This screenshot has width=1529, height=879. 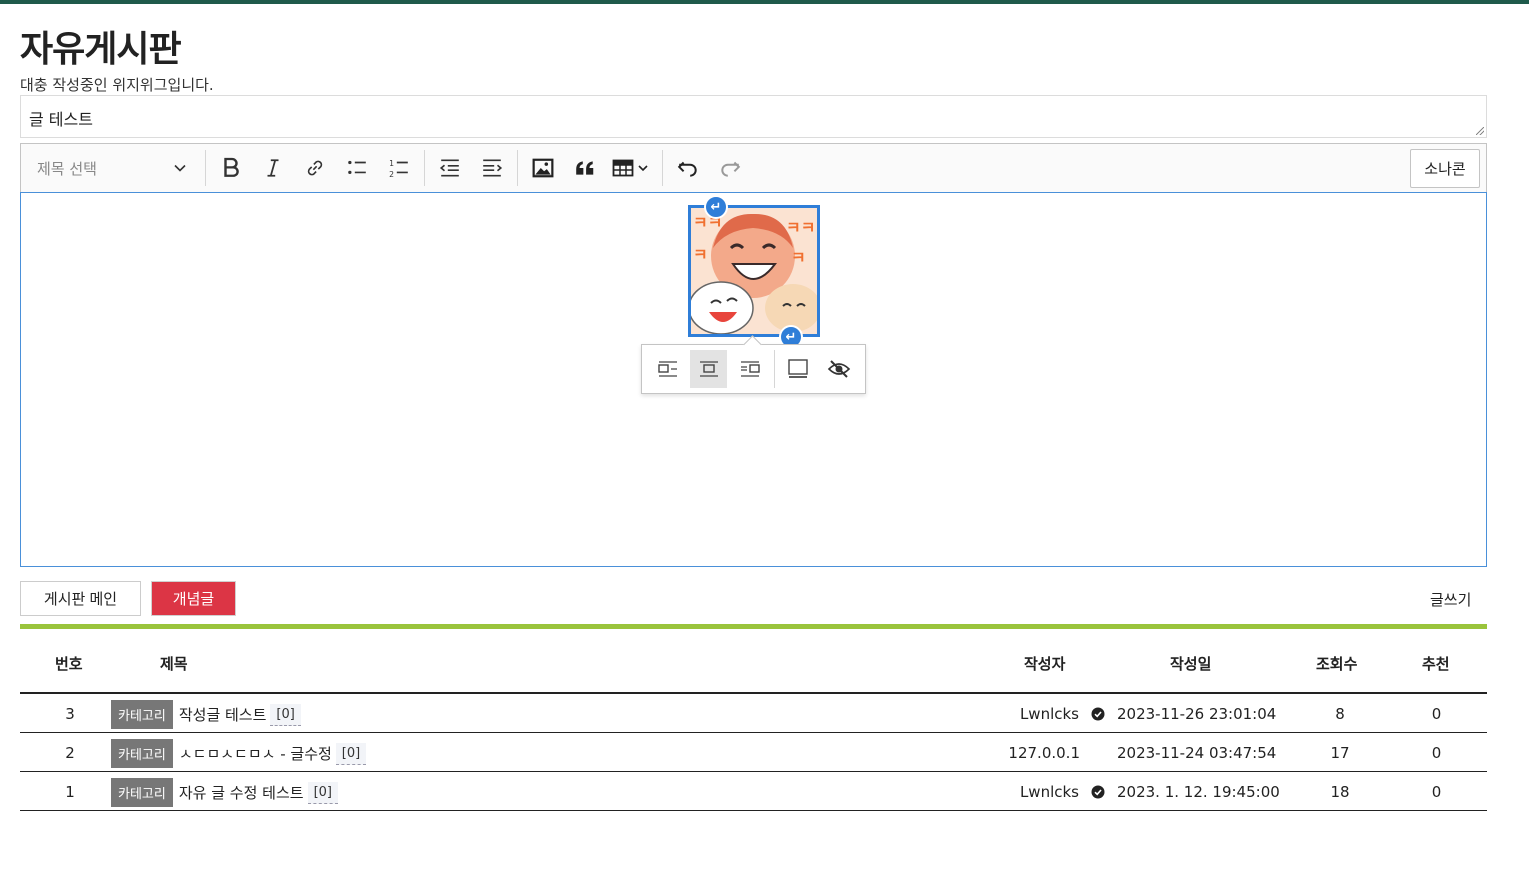 I want to click on row-views: 18, so click(x=1340, y=792).